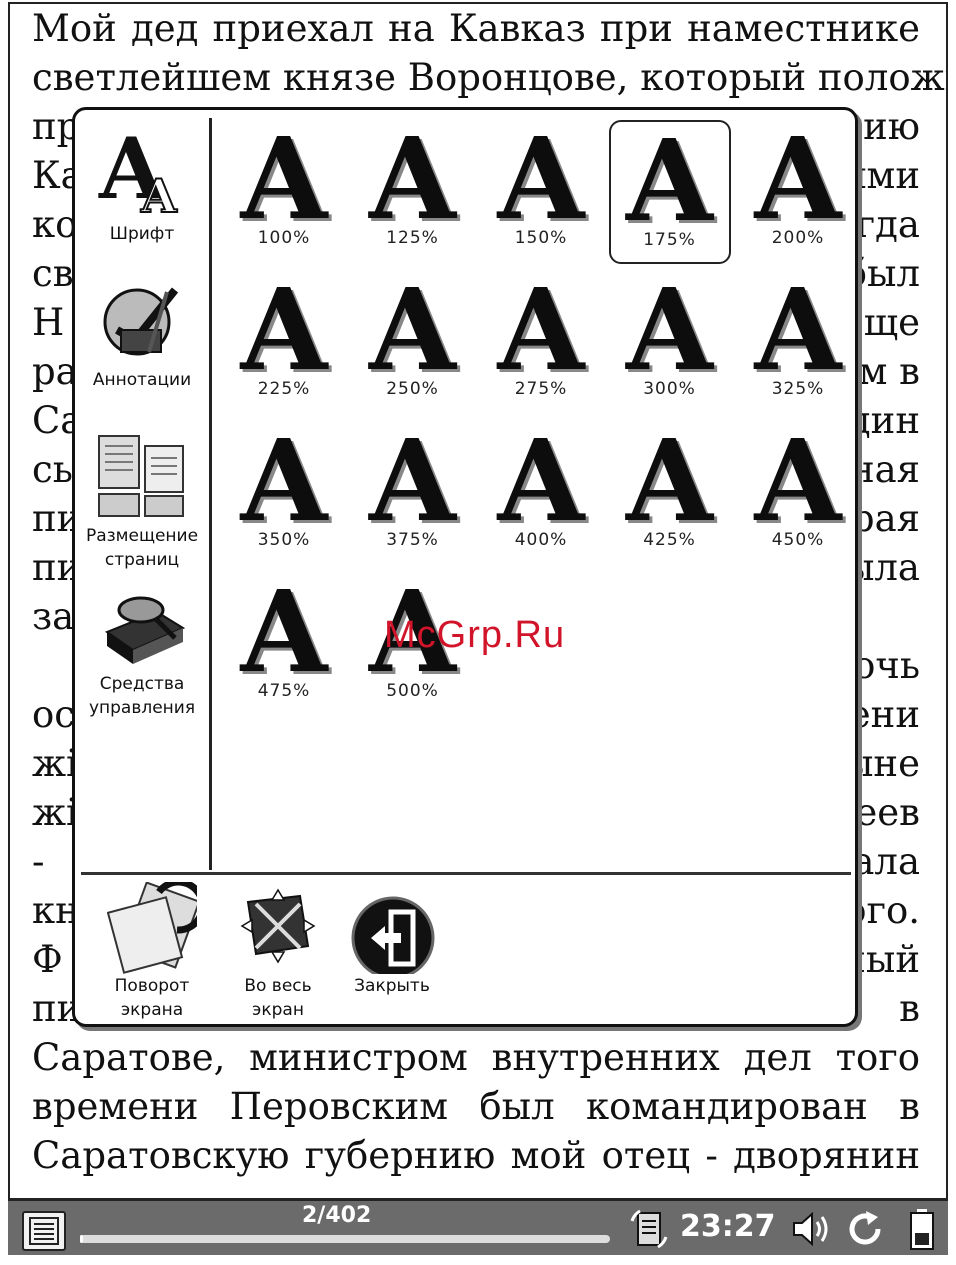 This screenshot has width=956, height=1265. Describe the element at coordinates (38, 861) in the screenshot. I see `book-line-left: -` at that location.